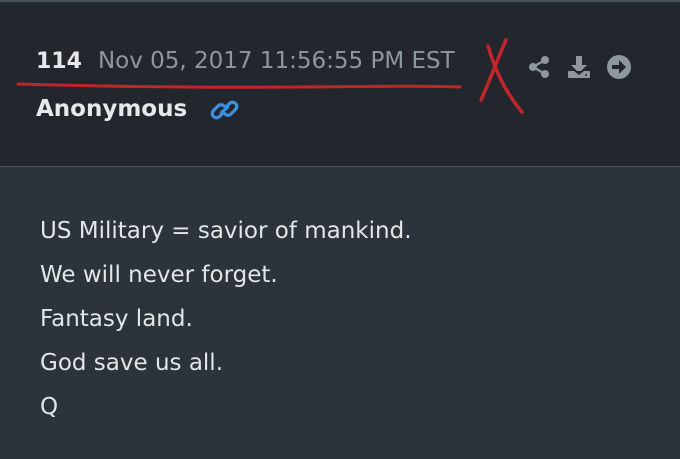 The width and height of the screenshot is (680, 459). I want to click on link-icon, so click(225, 110).